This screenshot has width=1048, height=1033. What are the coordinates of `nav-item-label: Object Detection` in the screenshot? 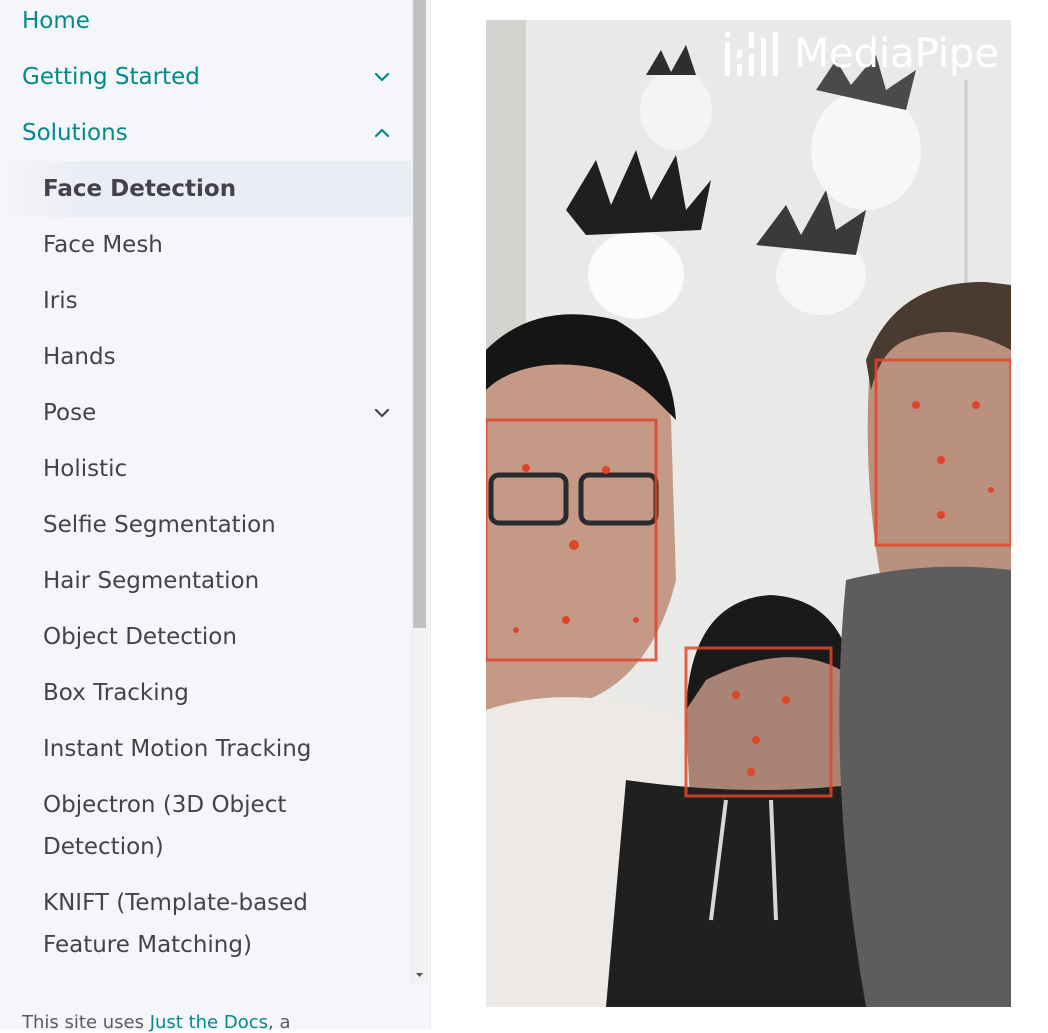 It's located at (140, 636).